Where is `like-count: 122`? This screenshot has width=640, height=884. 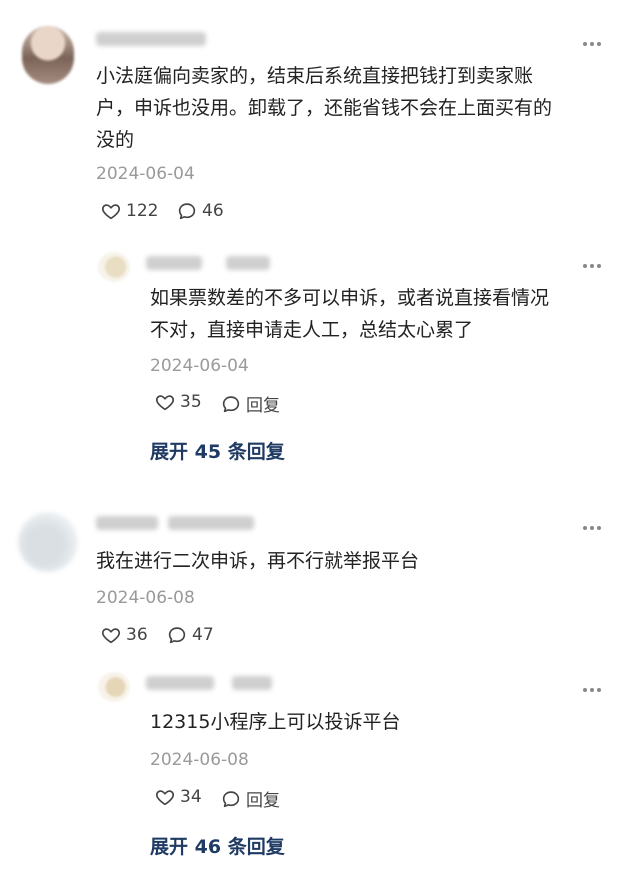 like-count: 122 is located at coordinates (142, 211).